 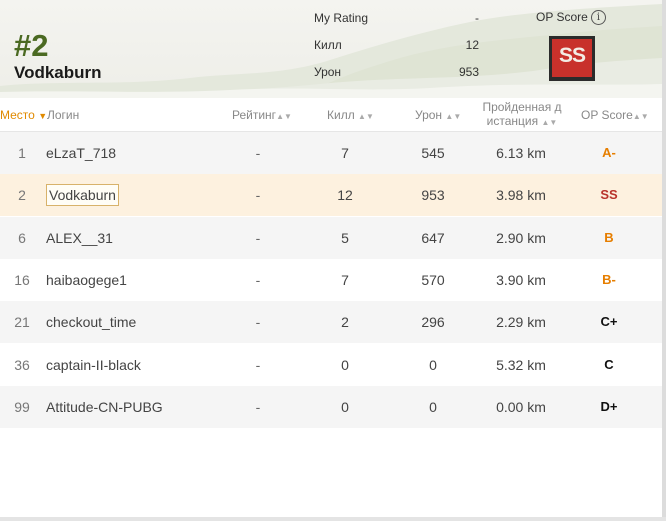 What do you see at coordinates (331, 364) in the screenshot?
I see `table-row: 36 captain-II-black - 0 0 5.32 km C` at bounding box center [331, 364].